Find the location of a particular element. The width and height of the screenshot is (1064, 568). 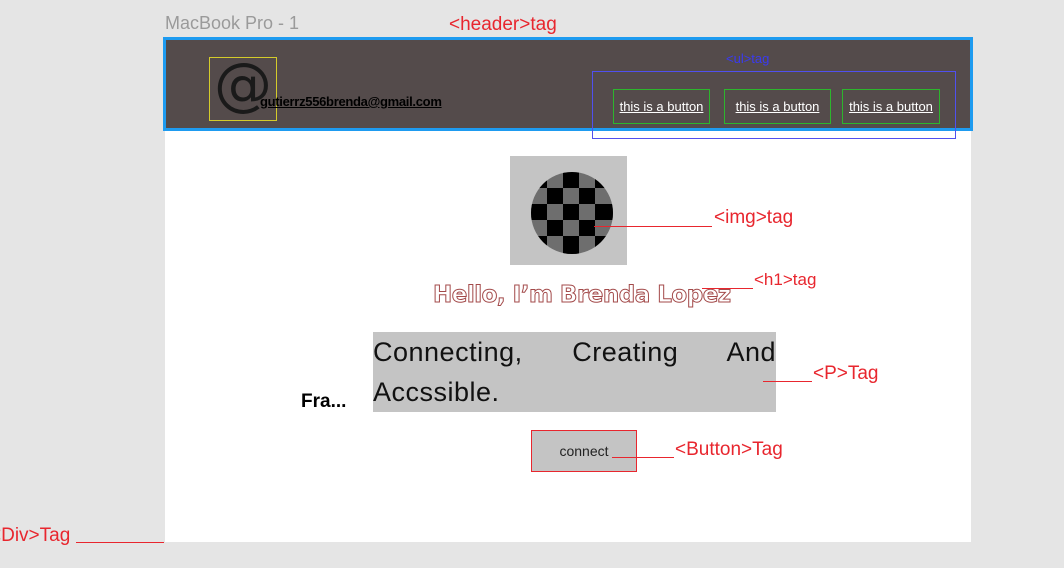

img-annotation-line is located at coordinates (653, 226).